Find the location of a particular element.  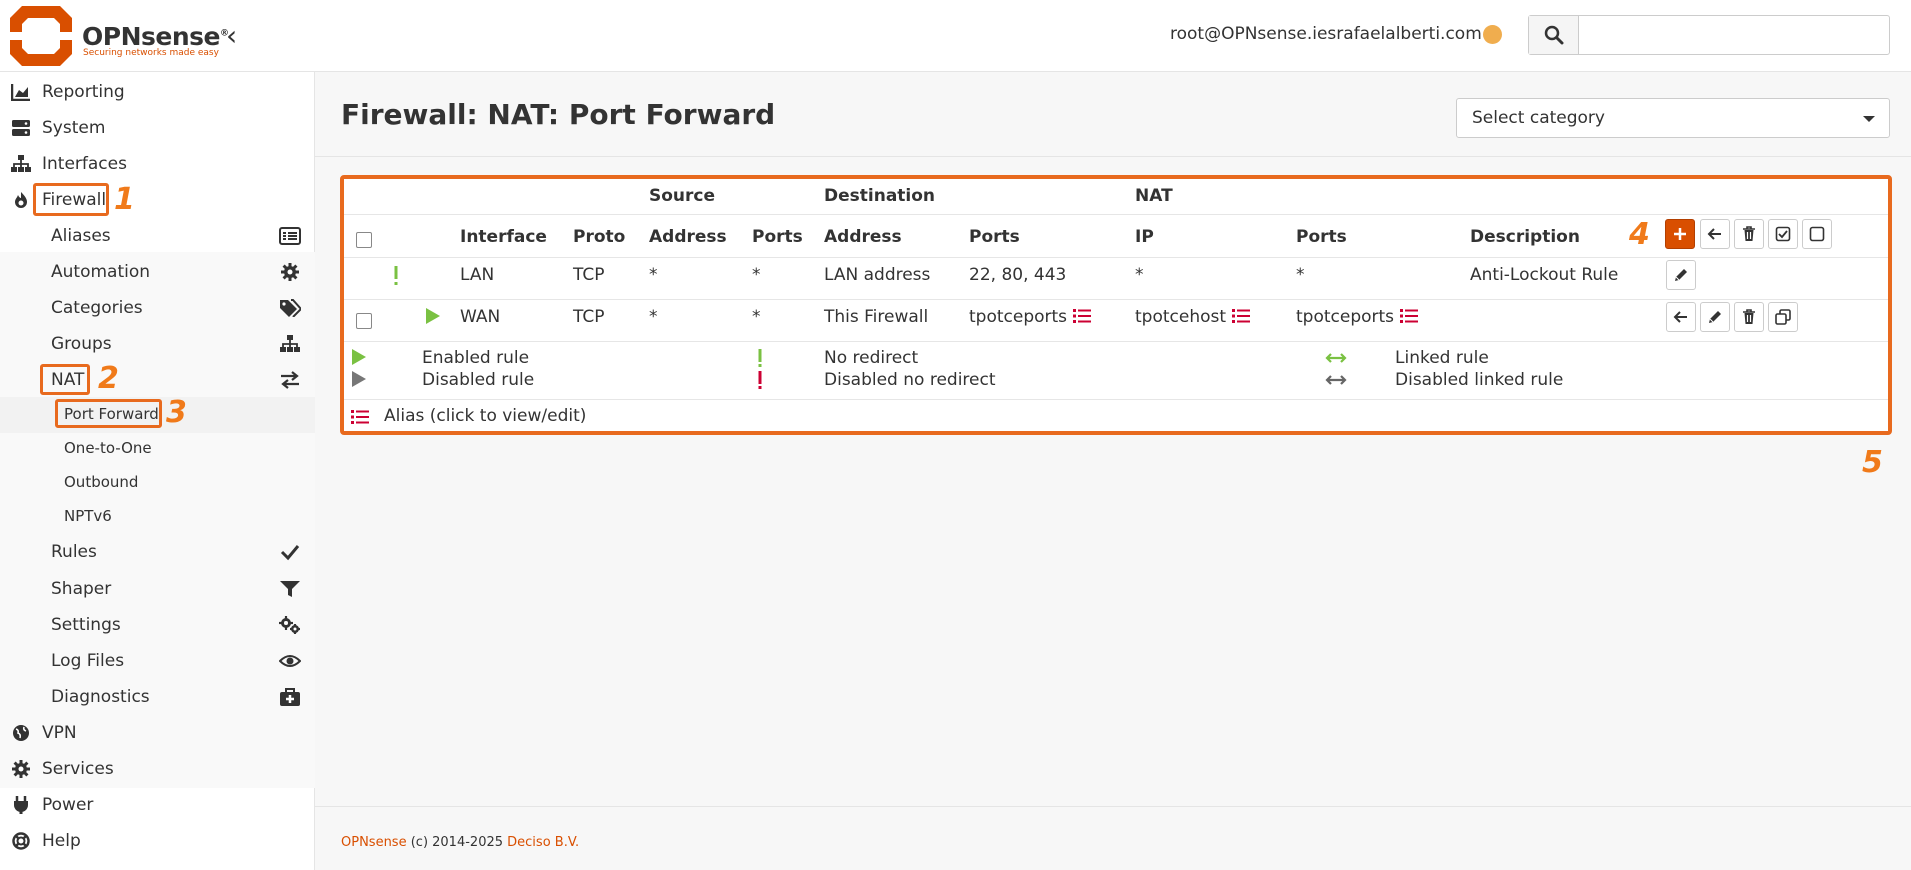

delete-rule-button is located at coordinates (1749, 317).